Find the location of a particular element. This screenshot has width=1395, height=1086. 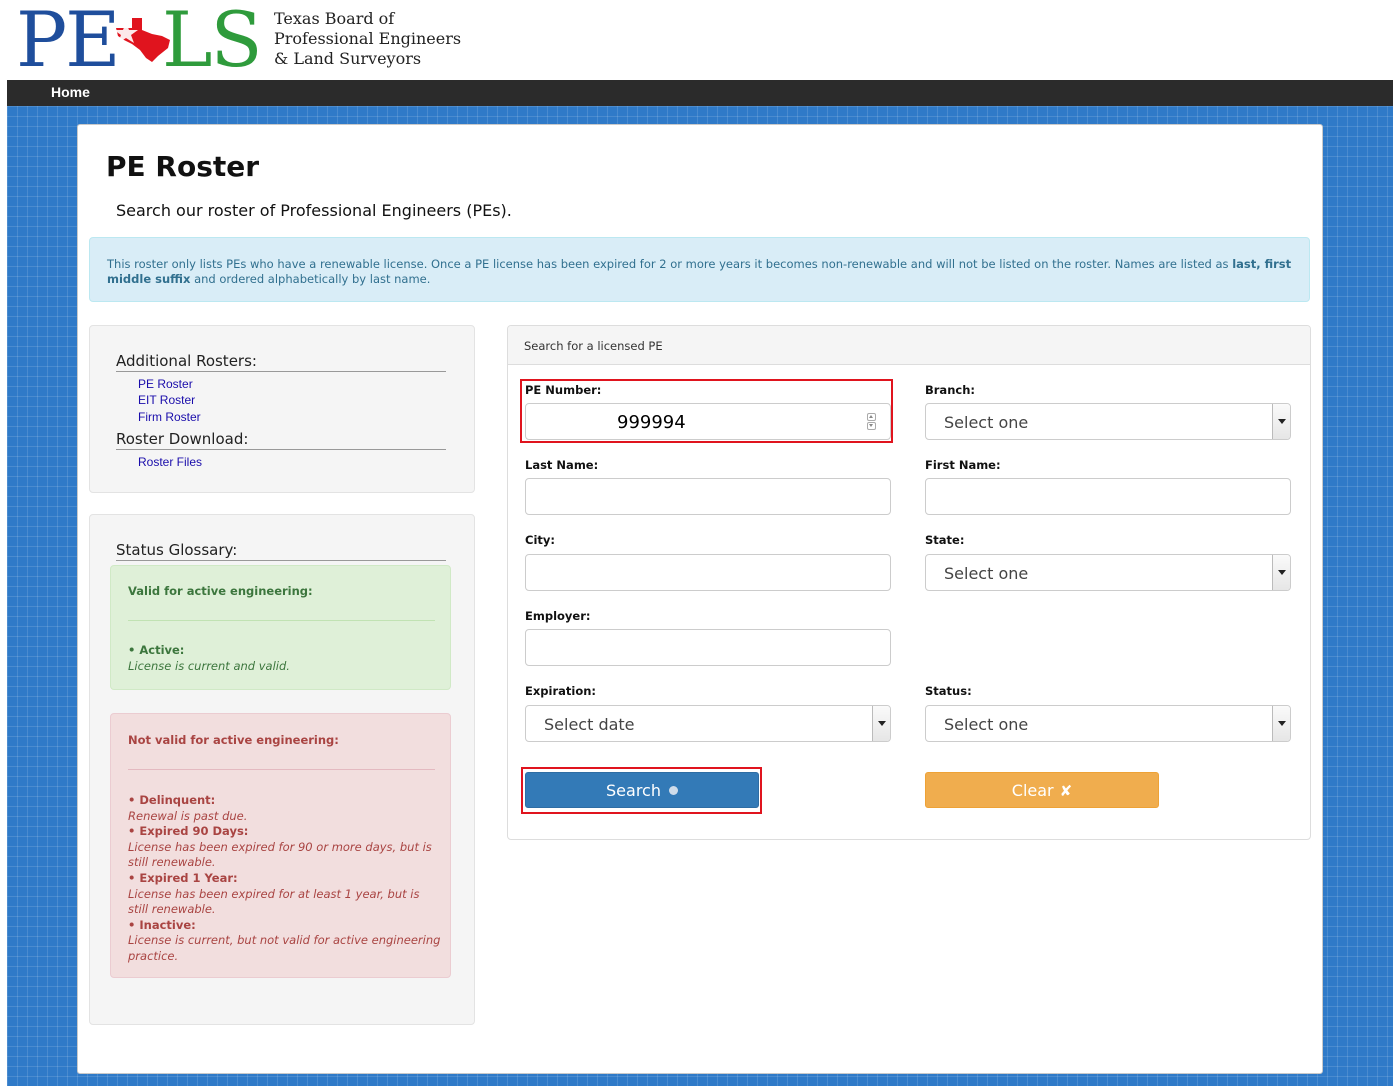

navbar: Home is located at coordinates (700, 93).